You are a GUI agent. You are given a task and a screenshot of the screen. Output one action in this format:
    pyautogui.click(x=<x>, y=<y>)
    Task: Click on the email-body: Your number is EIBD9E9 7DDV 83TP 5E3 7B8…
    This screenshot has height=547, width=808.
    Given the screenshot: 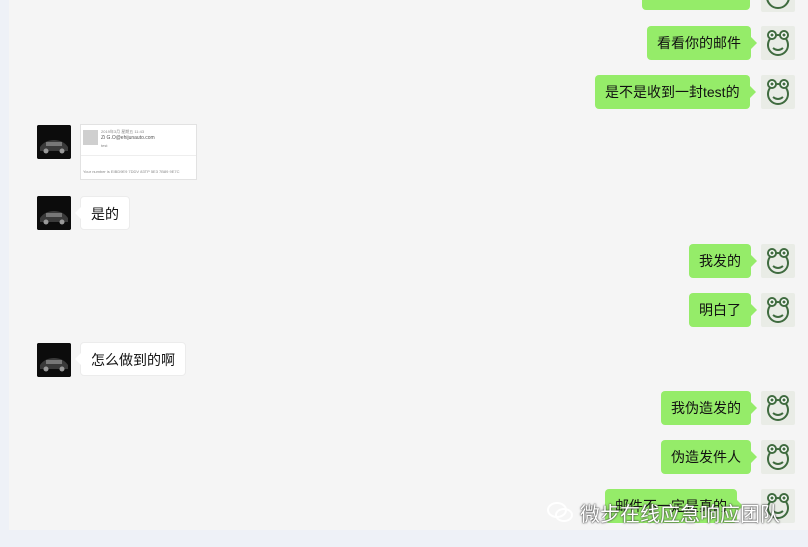 What is the action you would take?
    pyautogui.click(x=131, y=171)
    